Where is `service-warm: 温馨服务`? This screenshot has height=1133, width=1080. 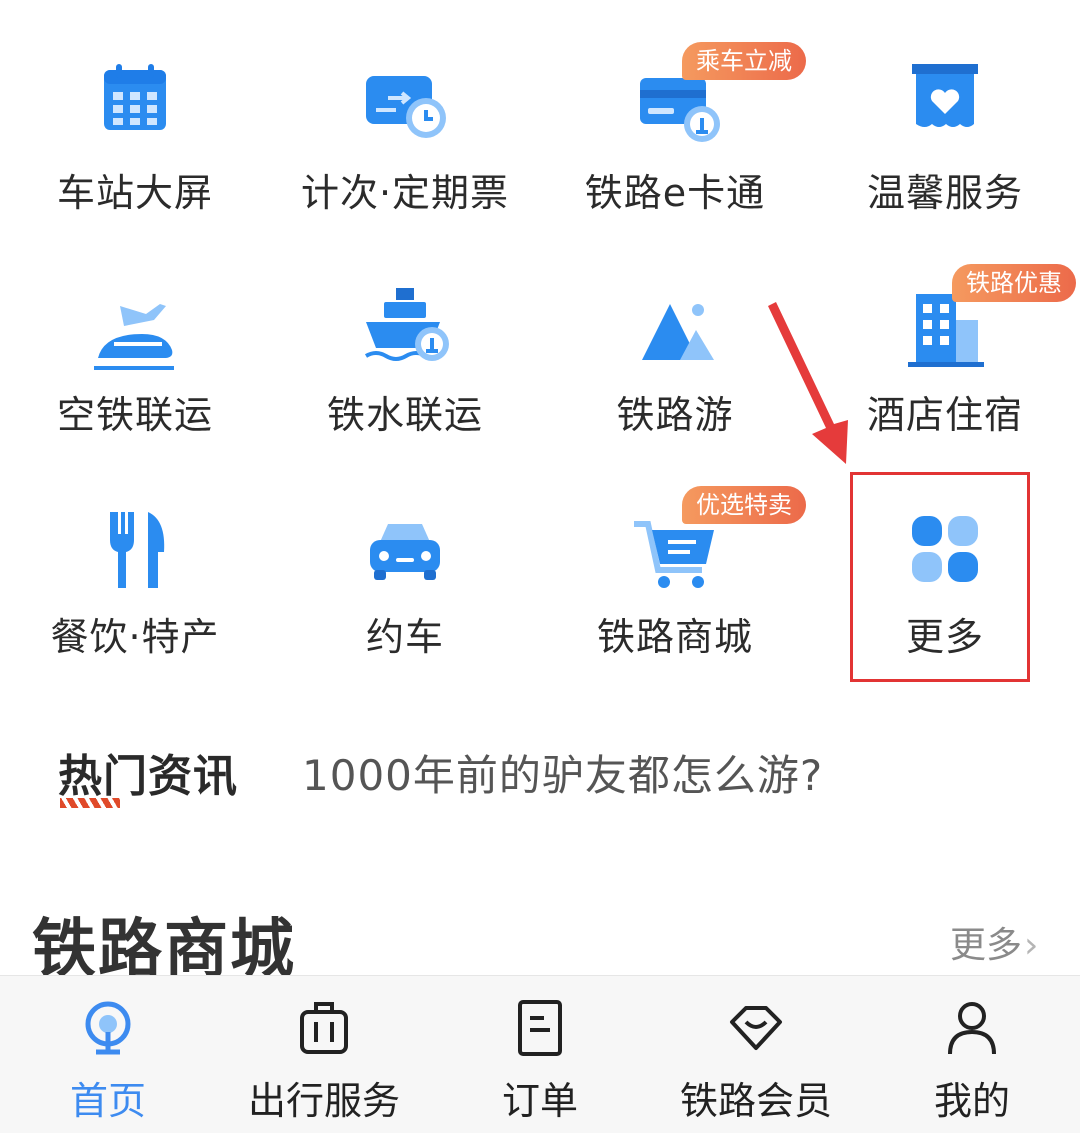 service-warm: 温馨服务 is located at coordinates (945, 110).